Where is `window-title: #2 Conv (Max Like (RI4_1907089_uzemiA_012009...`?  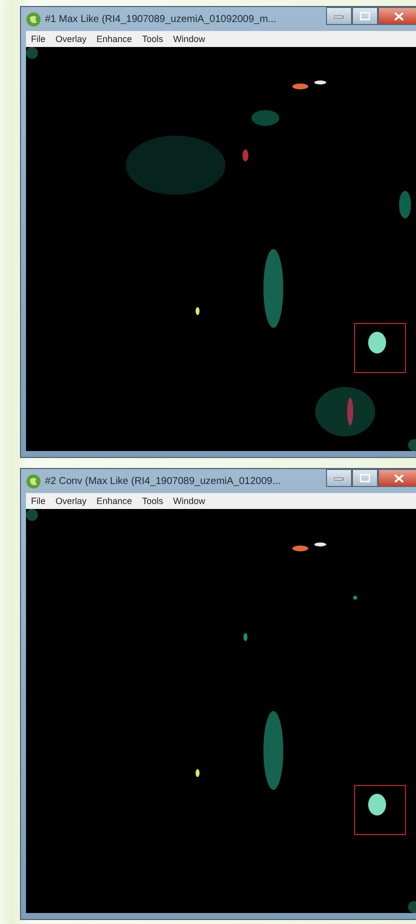 window-title: #2 Conv (Max Like (RI4_1907089_uzemiA_012009... is located at coordinates (163, 481).